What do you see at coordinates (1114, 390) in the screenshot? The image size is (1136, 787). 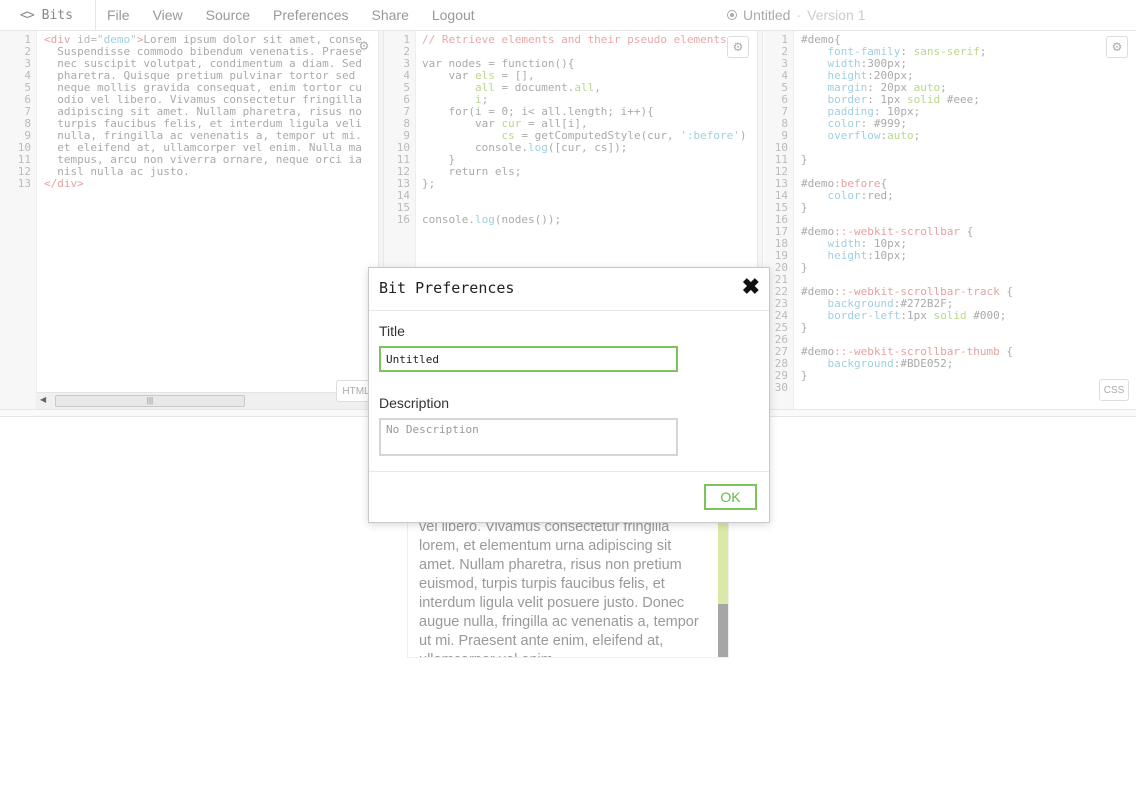 I see `css-mode-label: CSS` at bounding box center [1114, 390].